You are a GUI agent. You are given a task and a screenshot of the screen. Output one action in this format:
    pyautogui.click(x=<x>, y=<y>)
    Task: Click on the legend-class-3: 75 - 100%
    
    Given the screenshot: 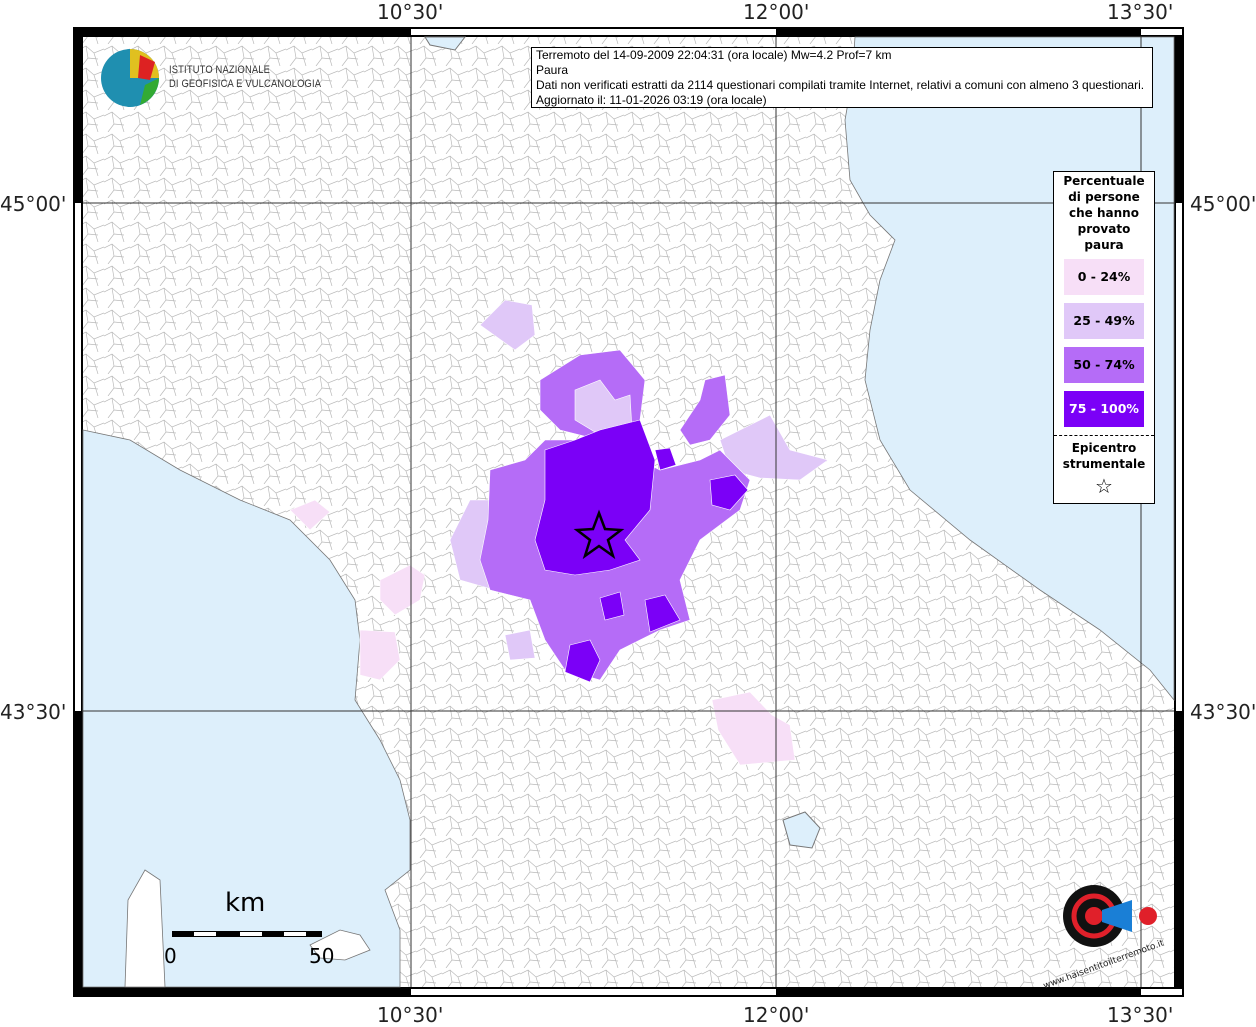 What is the action you would take?
    pyautogui.click(x=1104, y=409)
    